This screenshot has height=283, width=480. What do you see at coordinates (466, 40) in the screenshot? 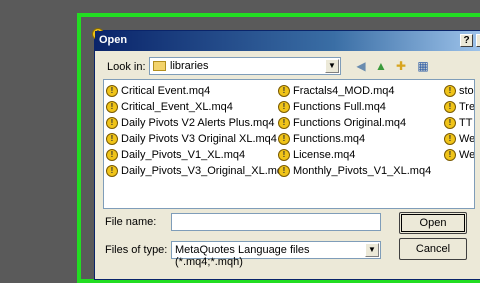
I see `help-button: ?` at bounding box center [466, 40].